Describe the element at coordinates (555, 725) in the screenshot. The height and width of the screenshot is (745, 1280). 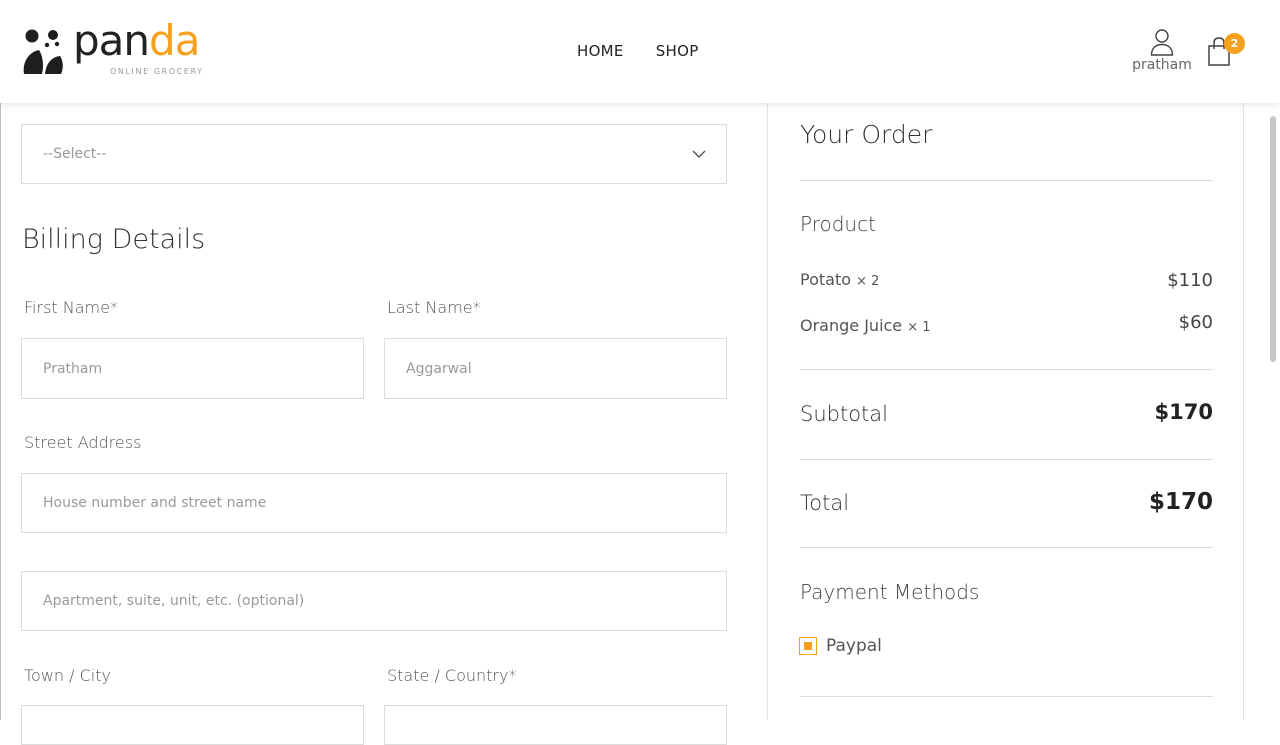
I see `state-country-field` at that location.